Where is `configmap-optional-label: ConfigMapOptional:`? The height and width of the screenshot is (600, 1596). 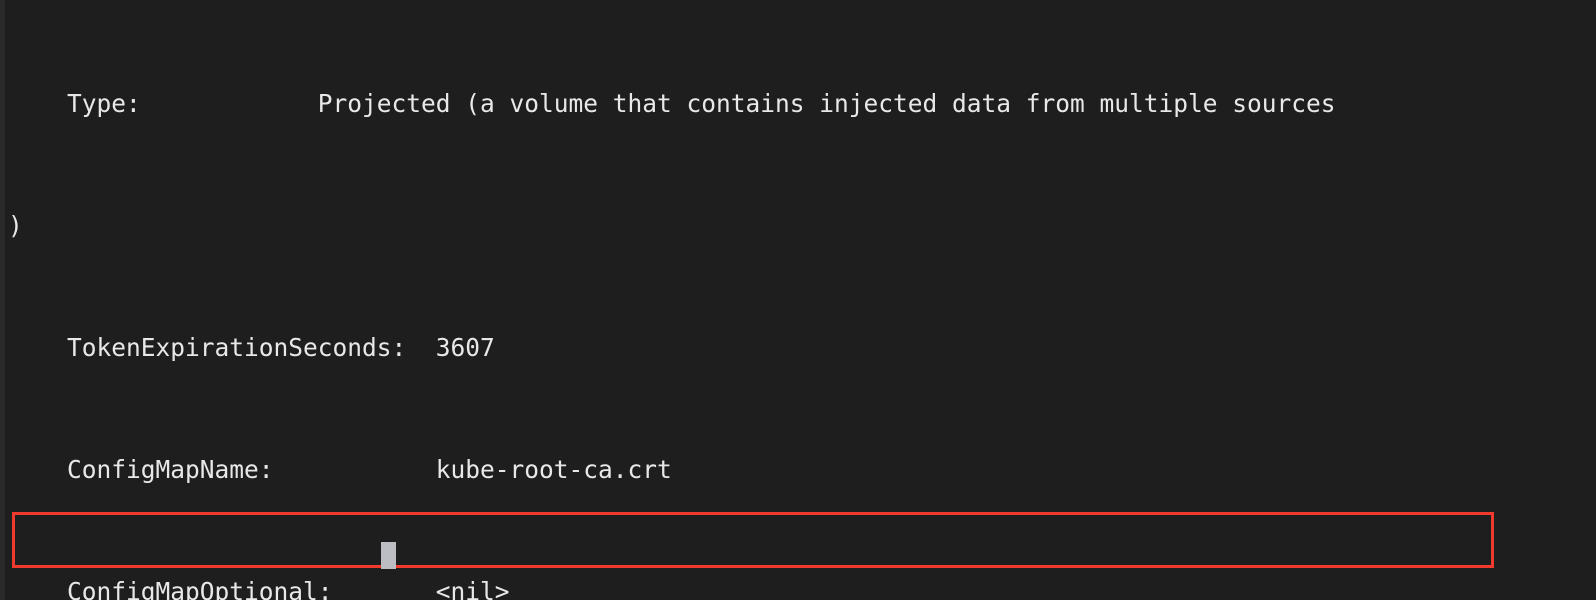
configmap-optional-label: ConfigMapOptional: is located at coordinates (170, 588).